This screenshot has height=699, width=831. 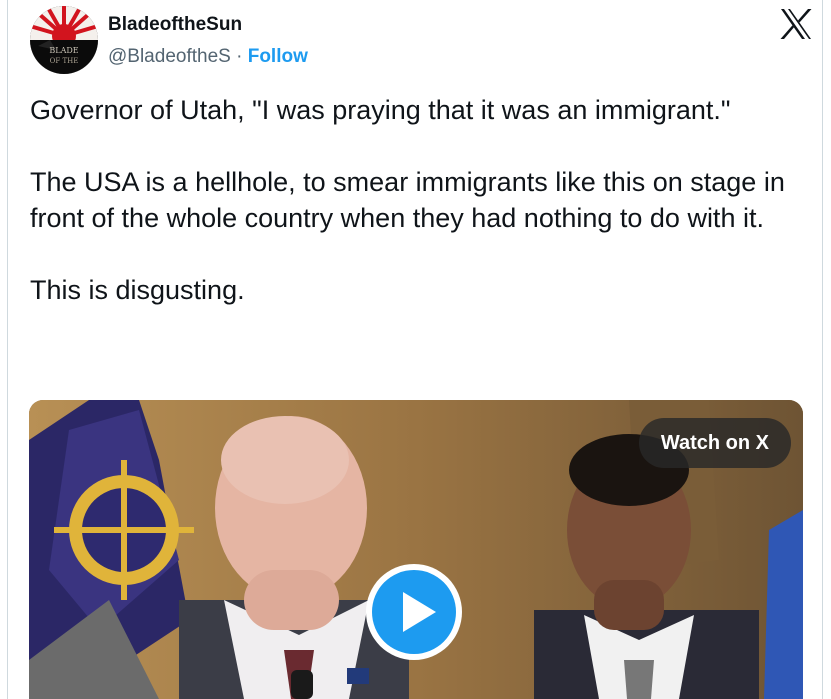 I want to click on follow-button: Follow, so click(x=278, y=56).